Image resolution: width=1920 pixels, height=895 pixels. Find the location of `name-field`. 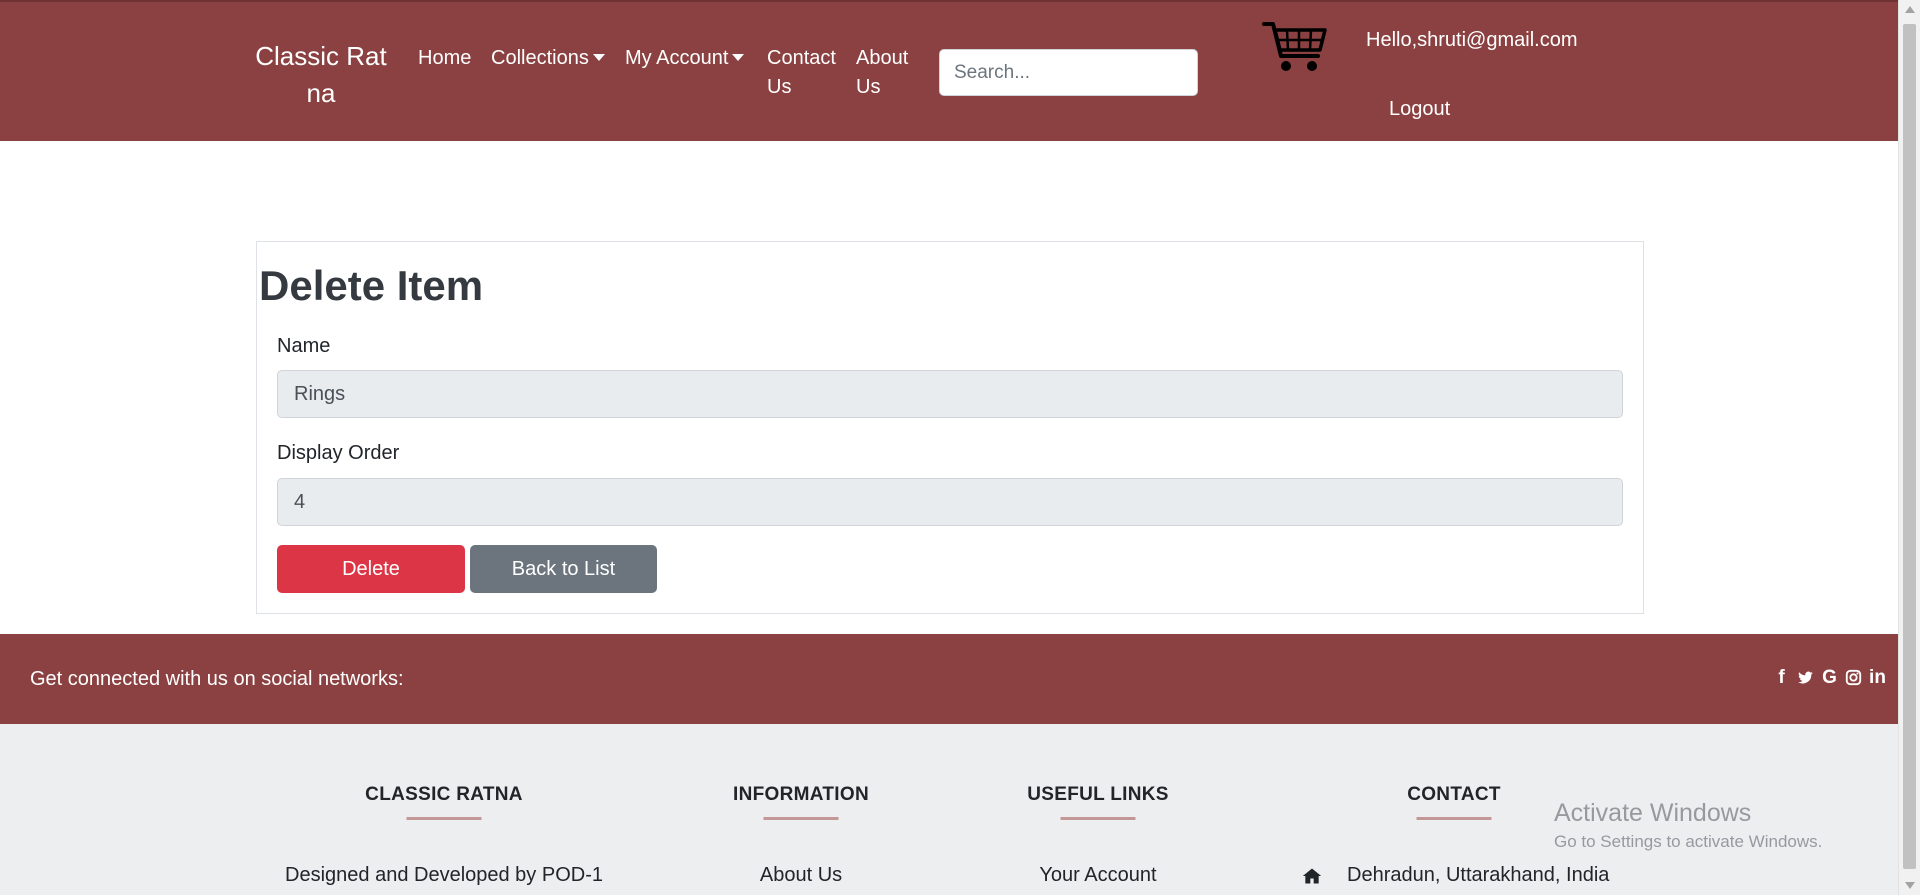

name-field is located at coordinates (950, 394).